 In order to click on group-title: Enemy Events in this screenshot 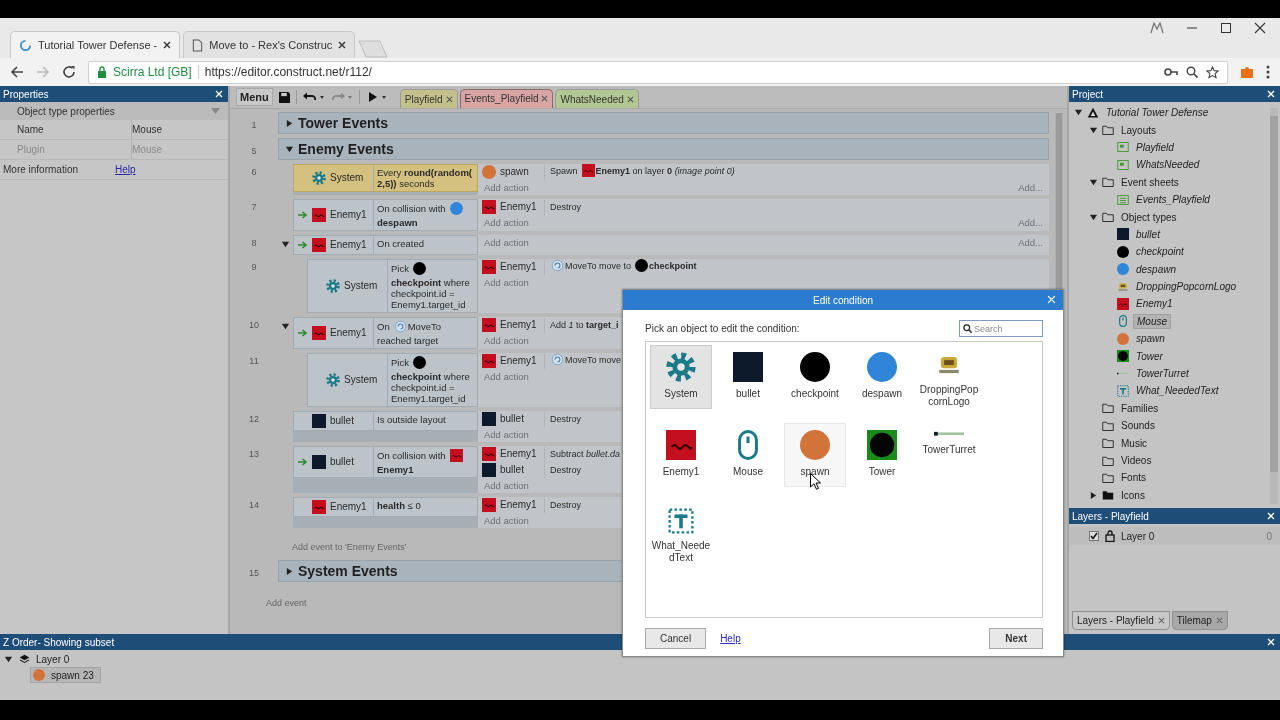, I will do `click(346, 149)`.